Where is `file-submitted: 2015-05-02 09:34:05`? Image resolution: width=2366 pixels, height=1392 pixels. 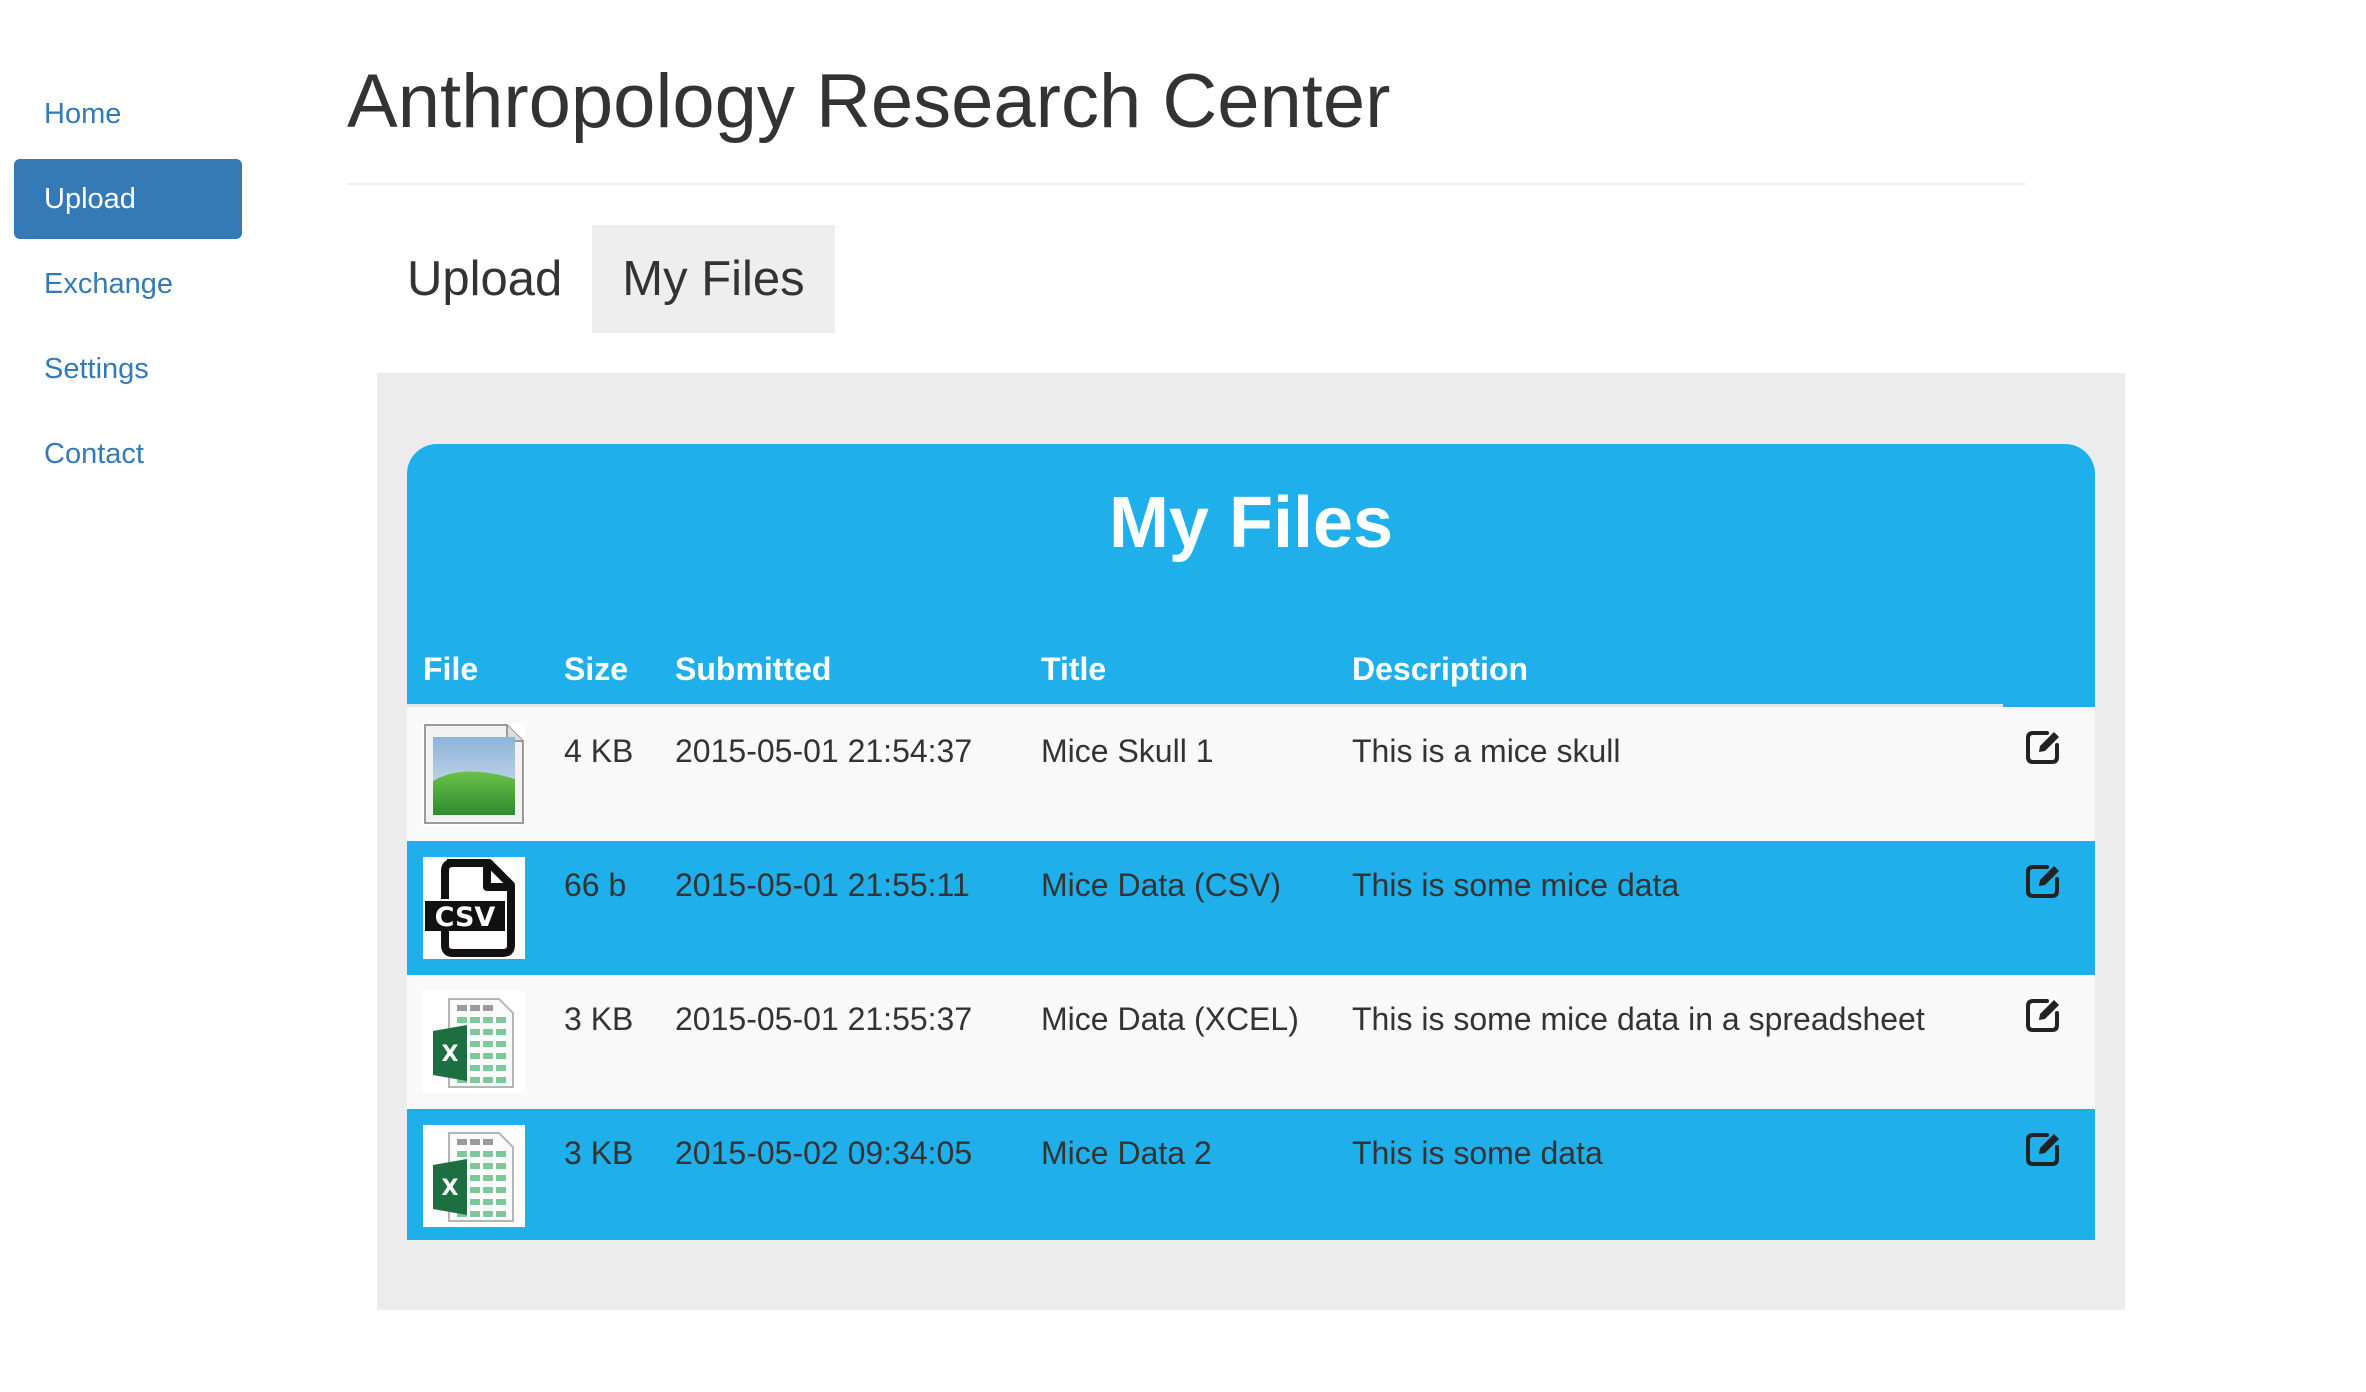
file-submitted: 2015-05-02 09:34:05 is located at coordinates (824, 1153).